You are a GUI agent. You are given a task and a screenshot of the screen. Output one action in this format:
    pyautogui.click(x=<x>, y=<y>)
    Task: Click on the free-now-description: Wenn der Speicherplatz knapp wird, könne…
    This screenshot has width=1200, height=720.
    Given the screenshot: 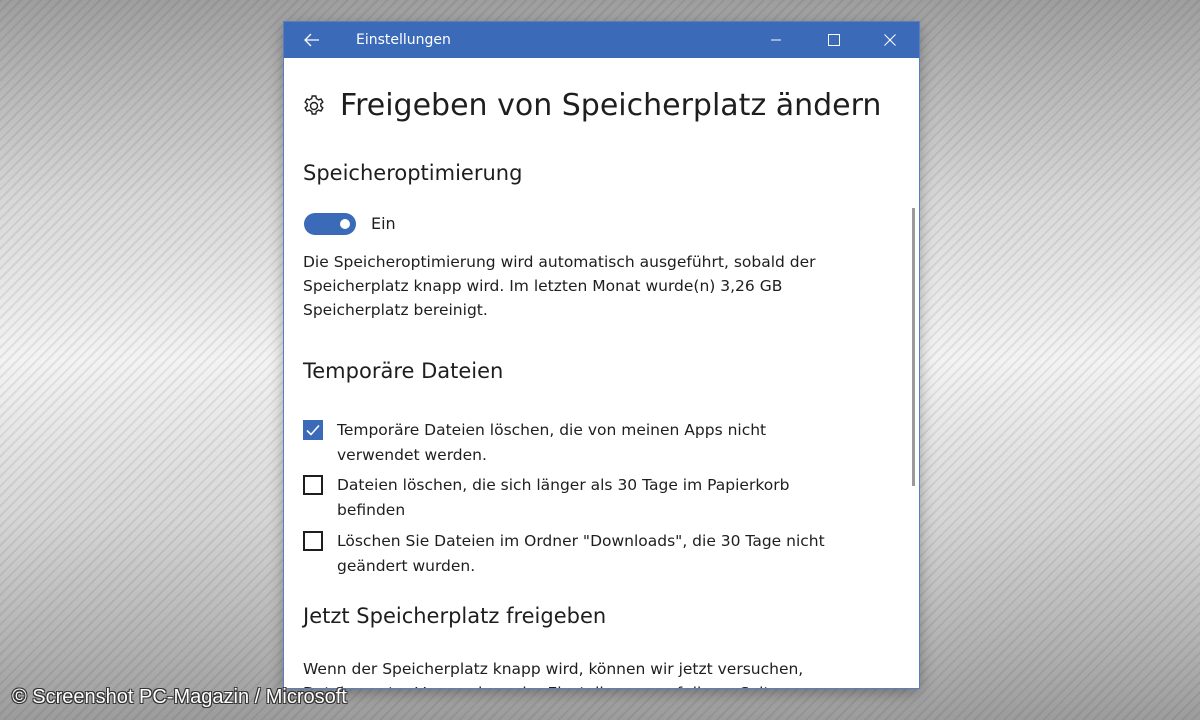 What is the action you would take?
    pyautogui.click(x=553, y=674)
    